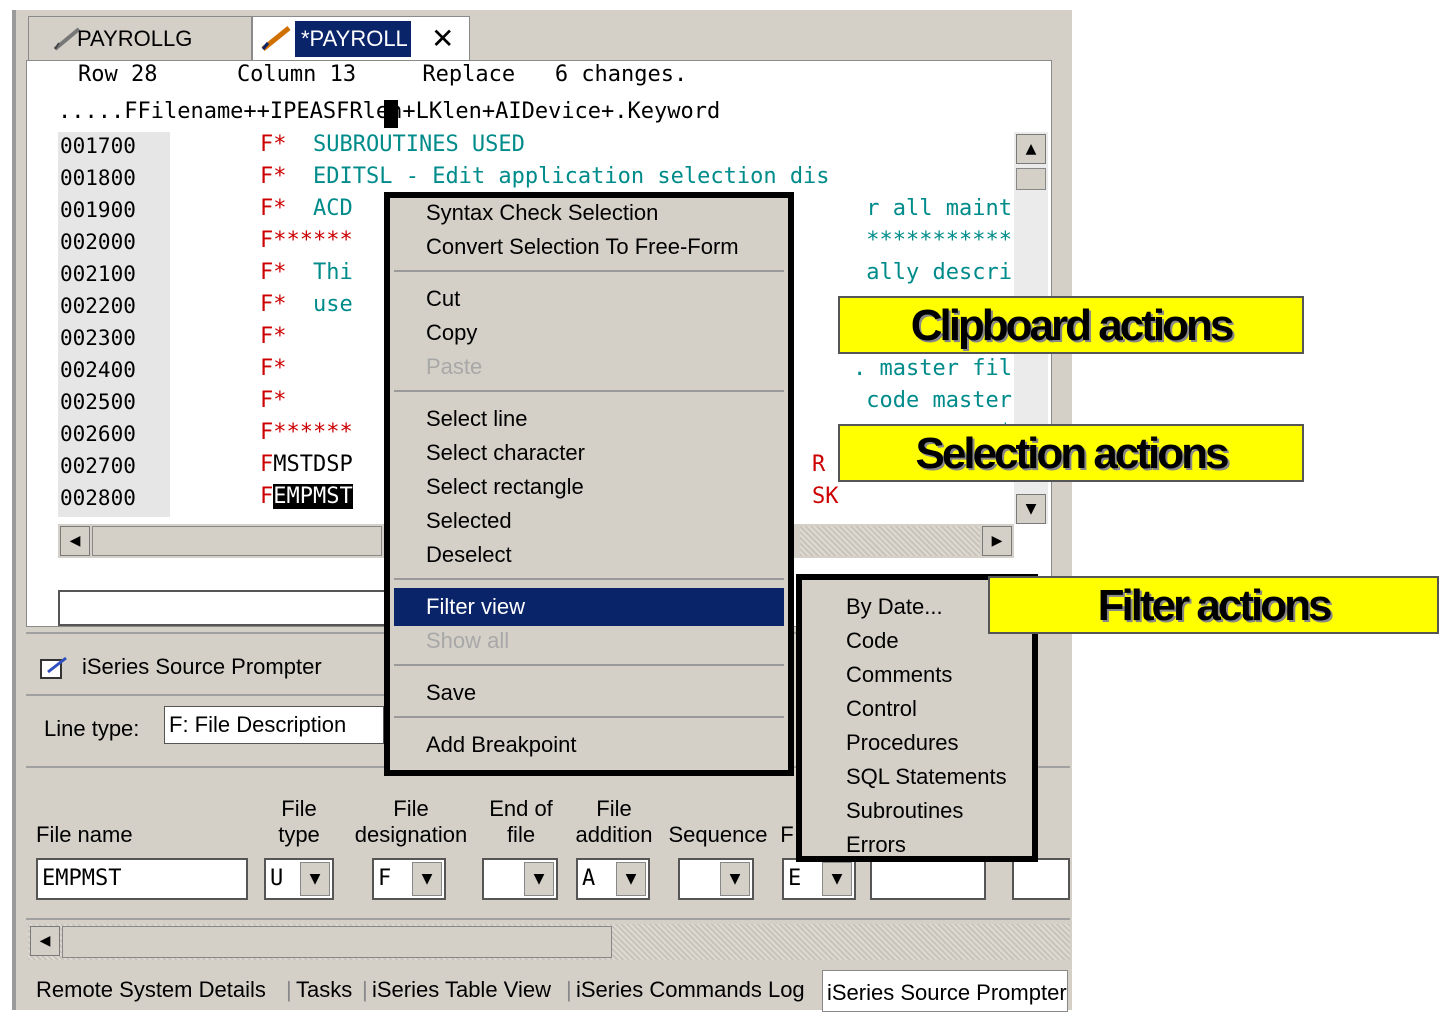  I want to click on spec-type: F******, so click(306, 432).